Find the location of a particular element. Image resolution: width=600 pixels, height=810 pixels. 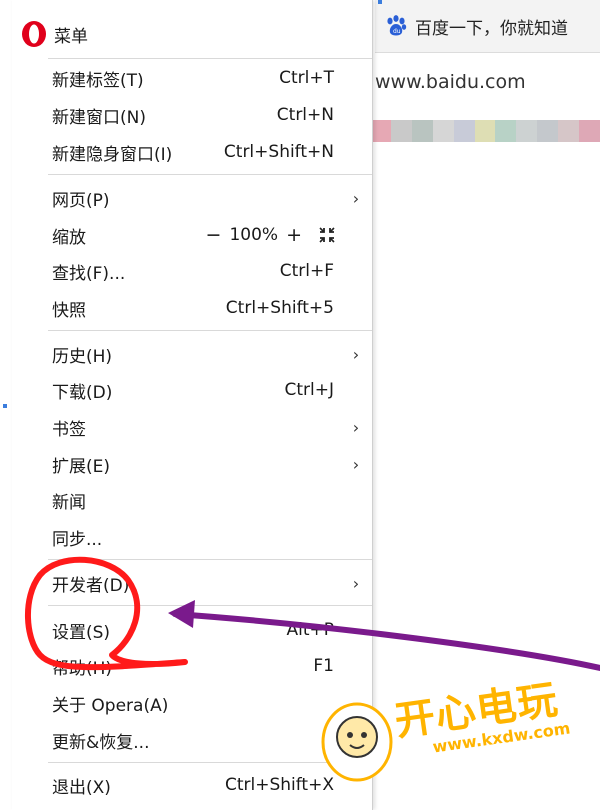

purple-arrow-annotation is located at coordinates (386, 641).